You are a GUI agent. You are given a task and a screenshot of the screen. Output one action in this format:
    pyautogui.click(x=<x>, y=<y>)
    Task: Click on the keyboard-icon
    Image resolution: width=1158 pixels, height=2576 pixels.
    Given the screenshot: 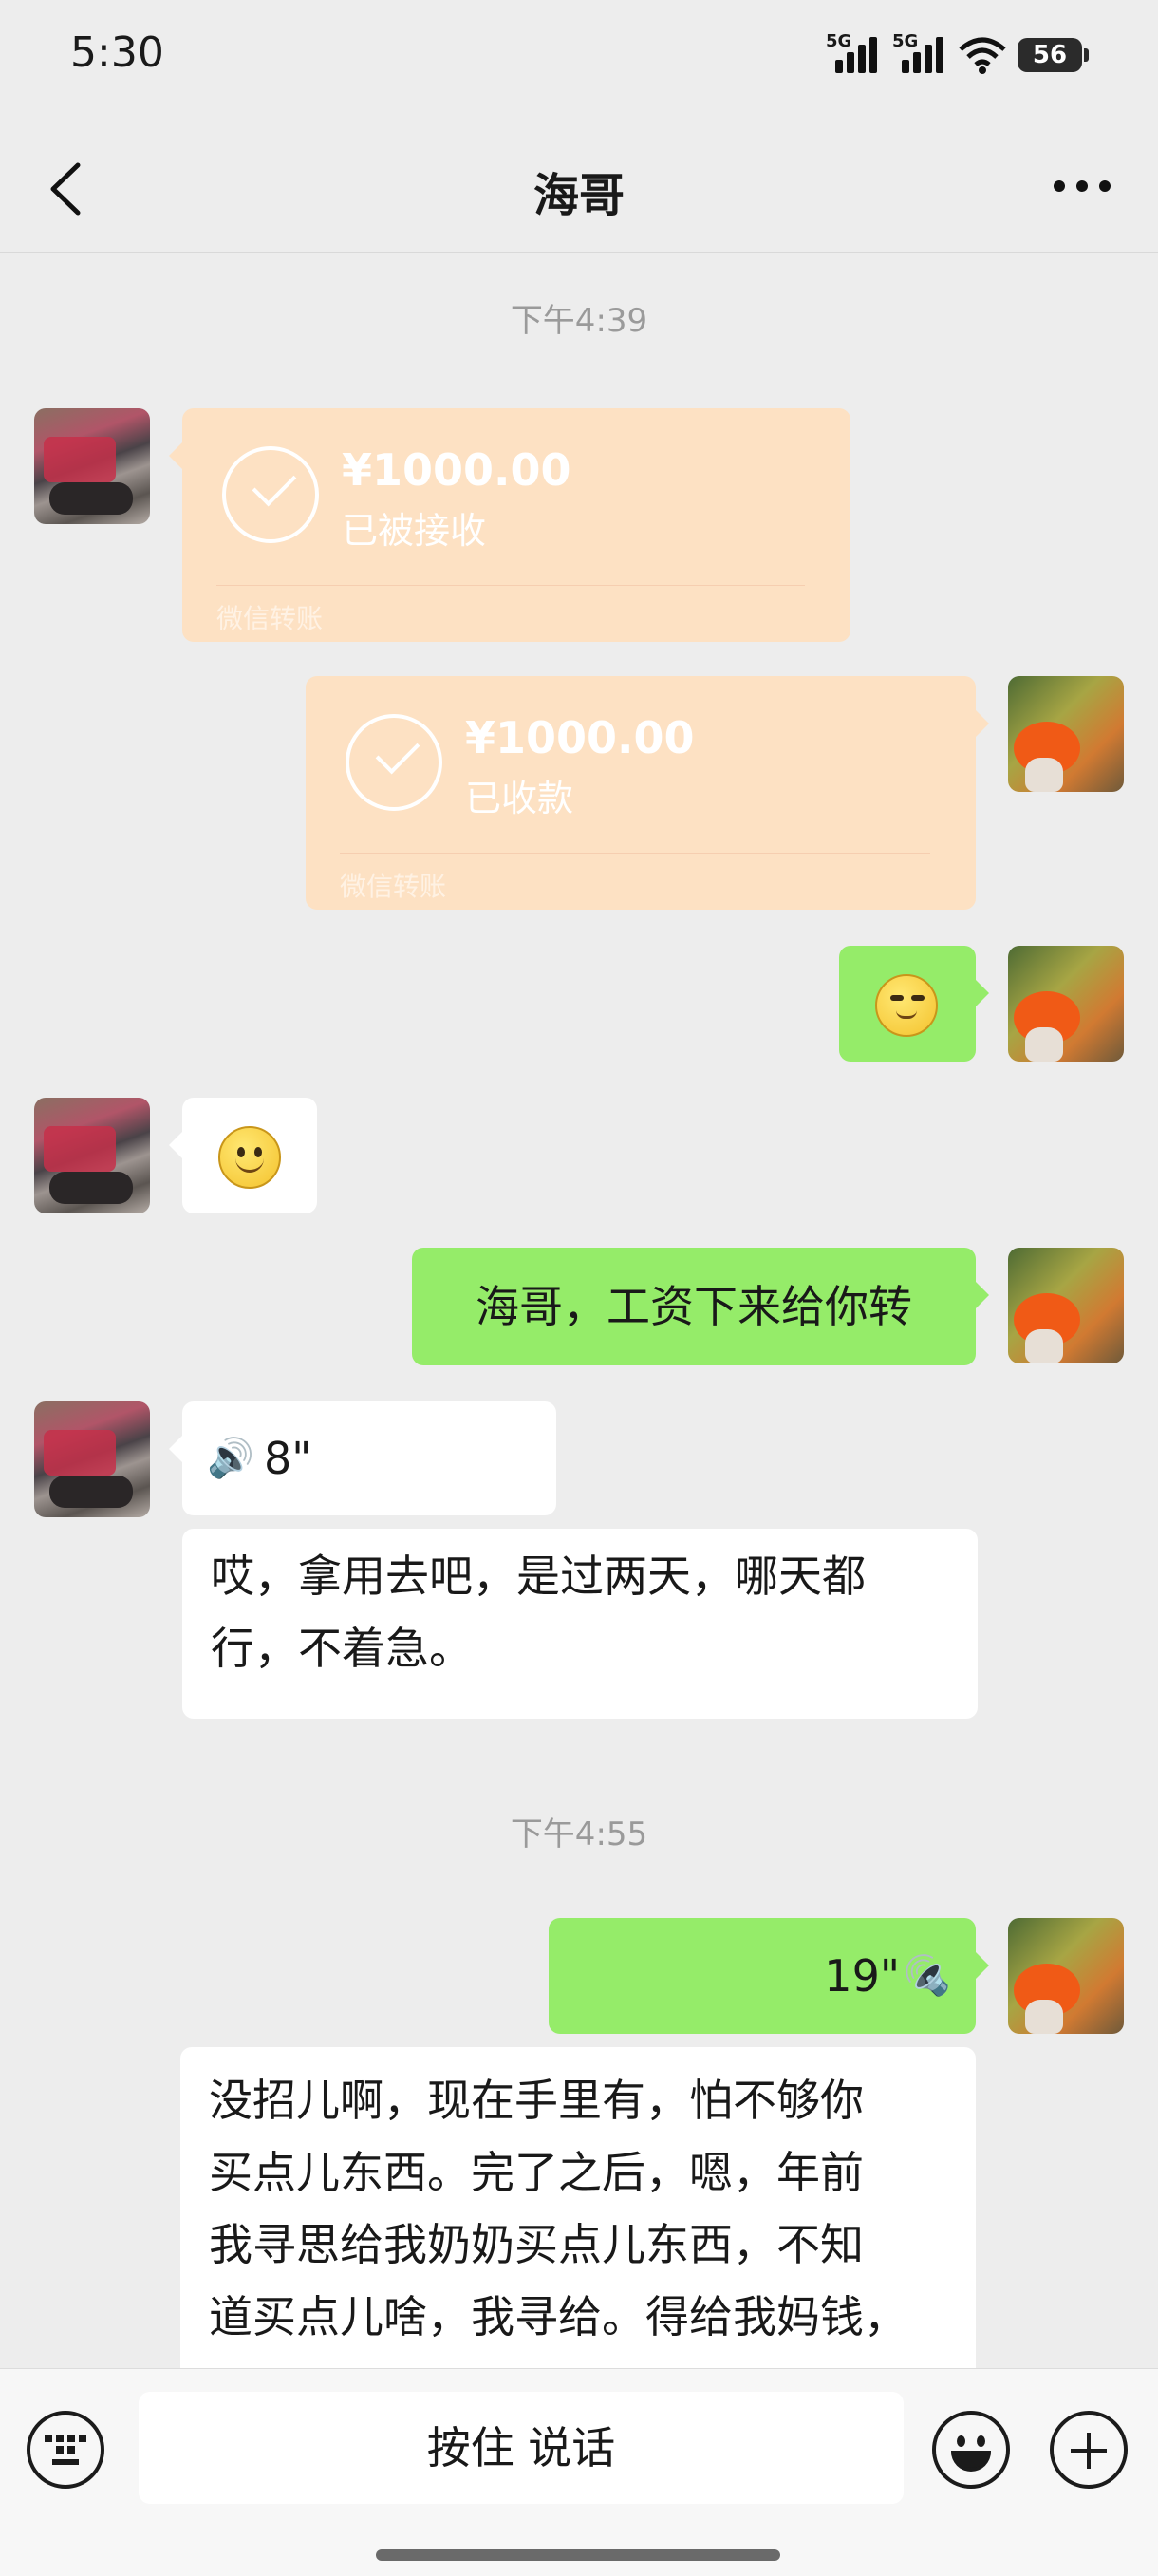 What is the action you would take?
    pyautogui.click(x=65, y=2450)
    